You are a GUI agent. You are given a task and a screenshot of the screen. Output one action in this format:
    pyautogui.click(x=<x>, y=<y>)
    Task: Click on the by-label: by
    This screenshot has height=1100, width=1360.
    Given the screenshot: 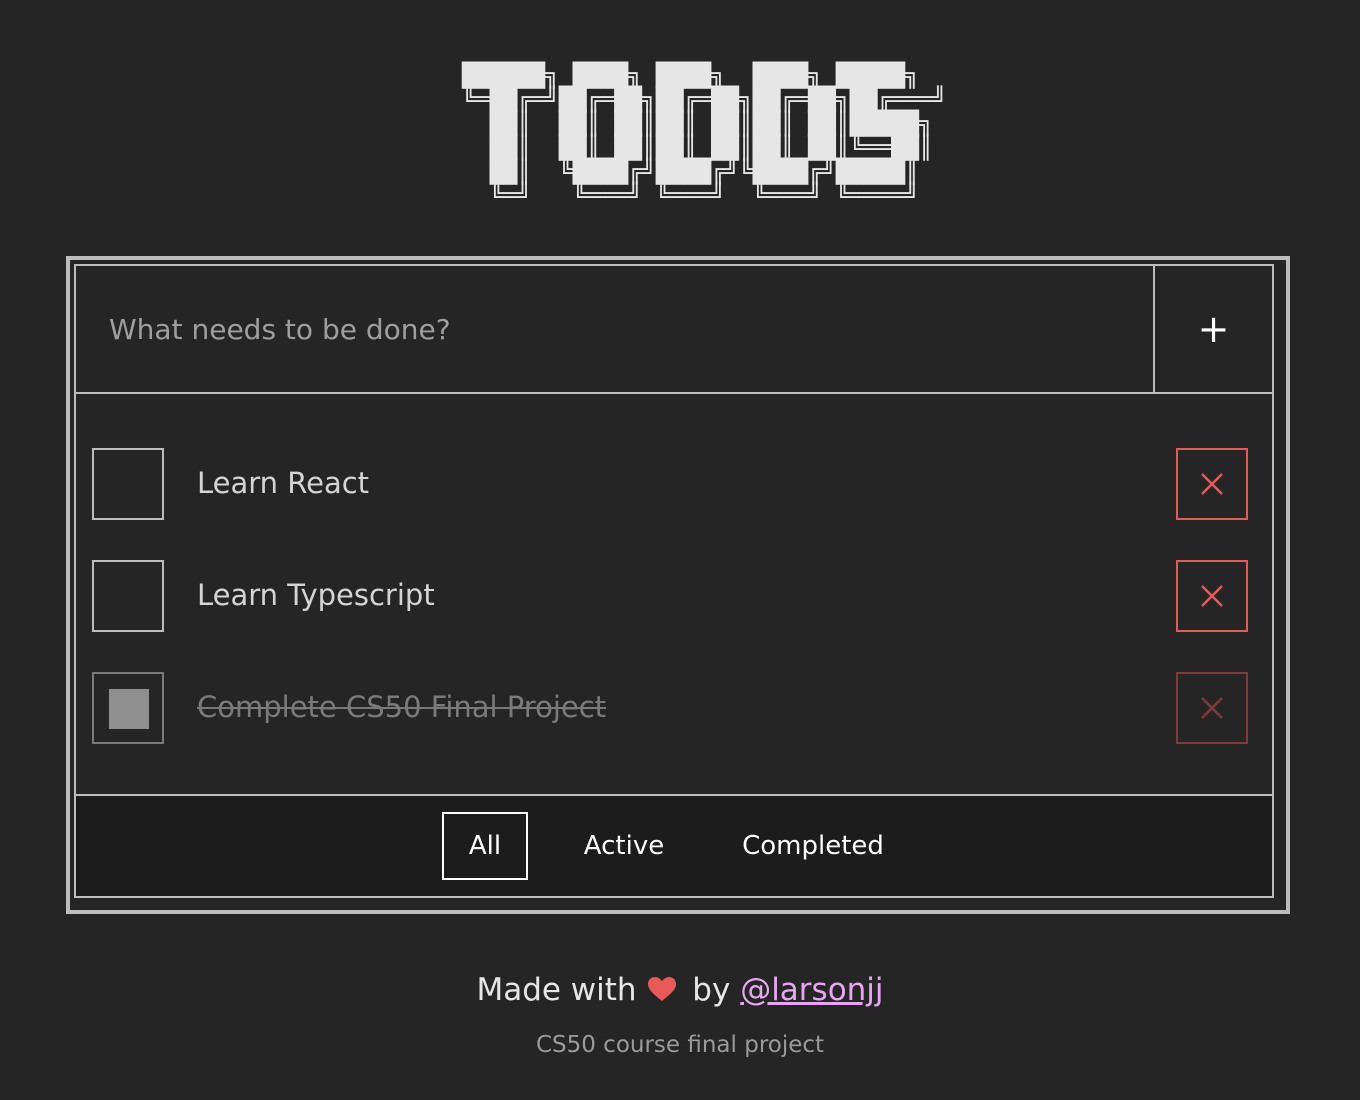 What is the action you would take?
    pyautogui.click(x=711, y=990)
    